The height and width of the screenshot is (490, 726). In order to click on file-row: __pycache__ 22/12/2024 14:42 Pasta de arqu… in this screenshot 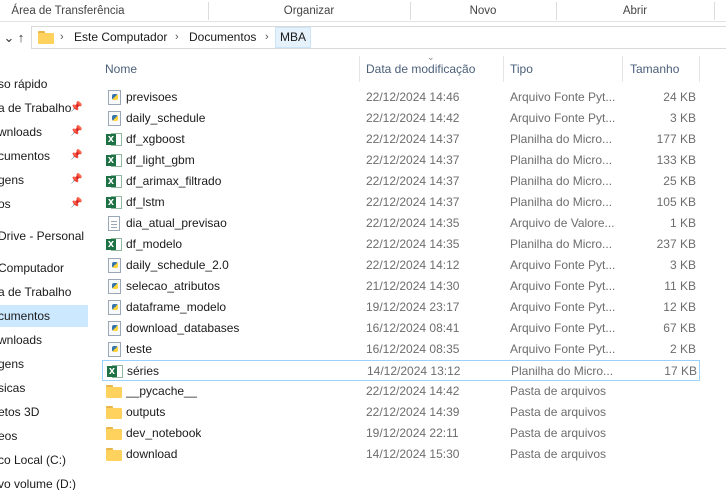, I will do `click(401, 391)`.